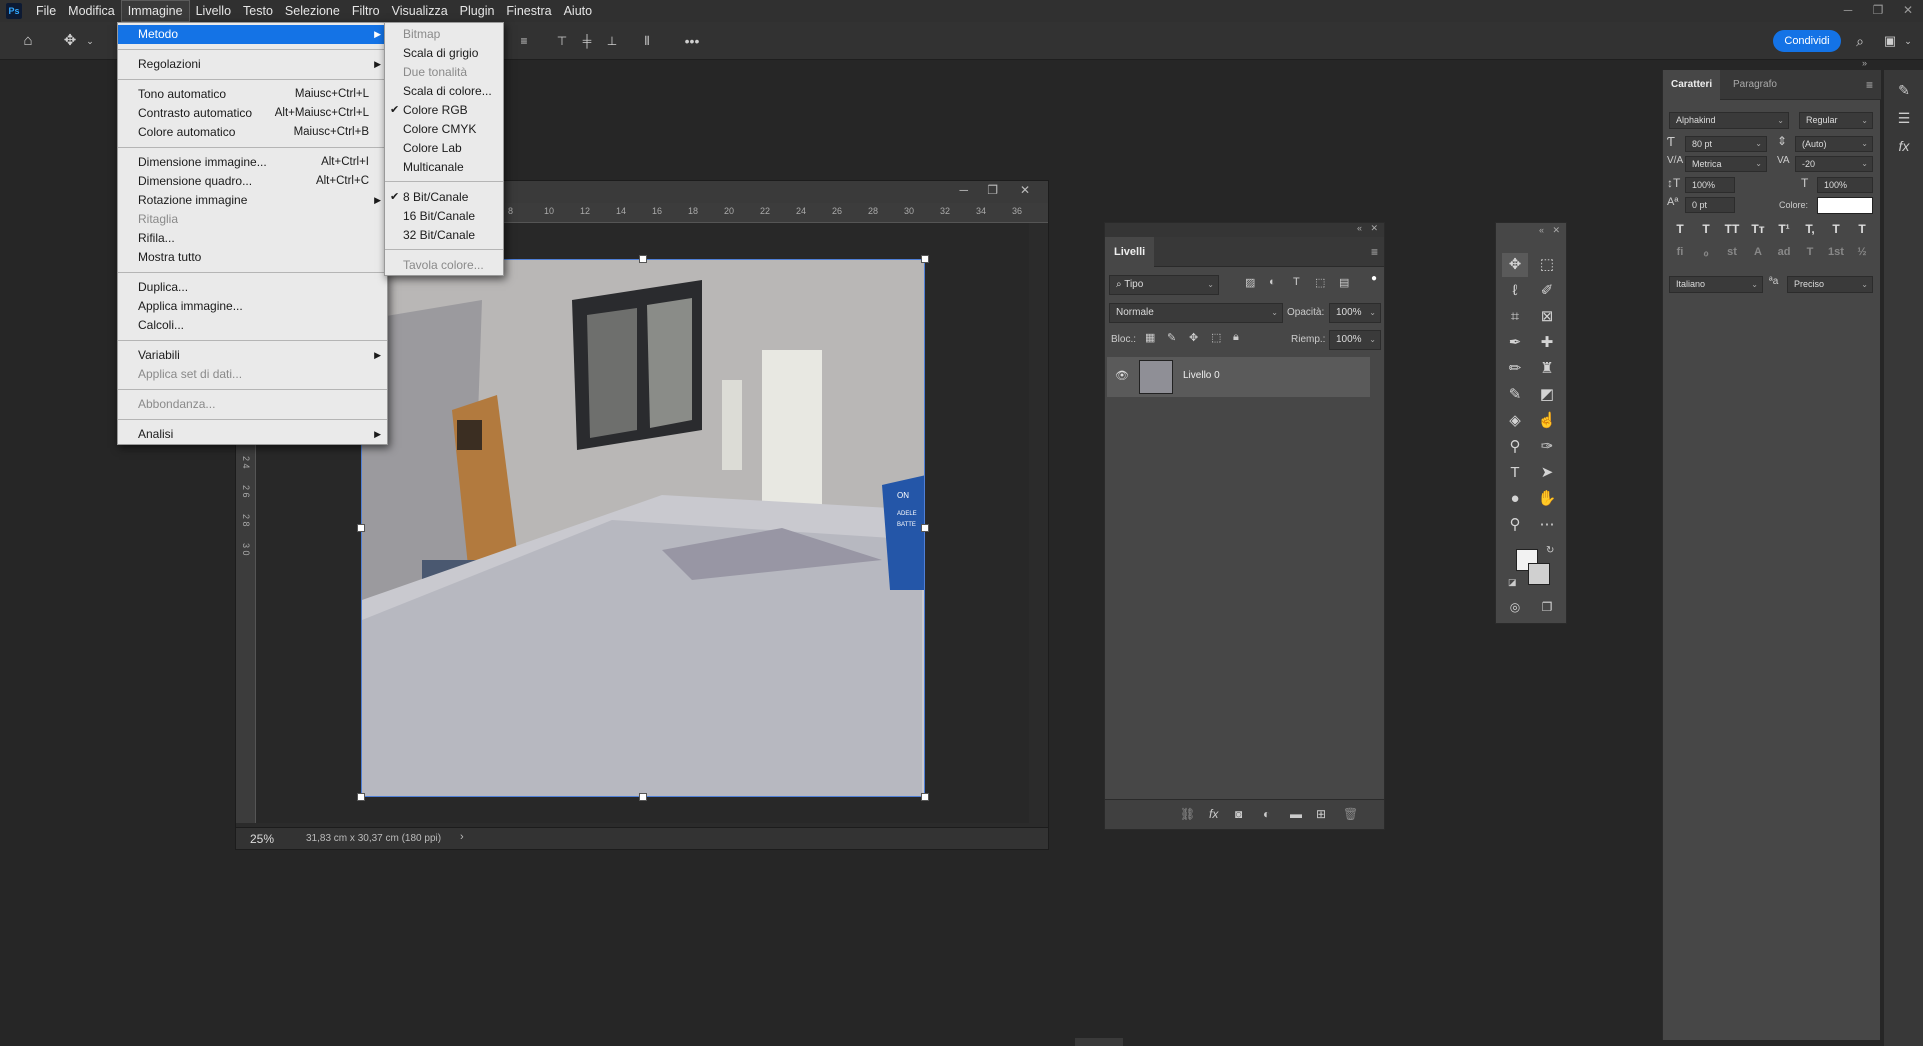 This screenshot has height=1046, width=1923. Describe the element at coordinates (647, 41) in the screenshot. I see `distribute-icon: ⫴` at that location.